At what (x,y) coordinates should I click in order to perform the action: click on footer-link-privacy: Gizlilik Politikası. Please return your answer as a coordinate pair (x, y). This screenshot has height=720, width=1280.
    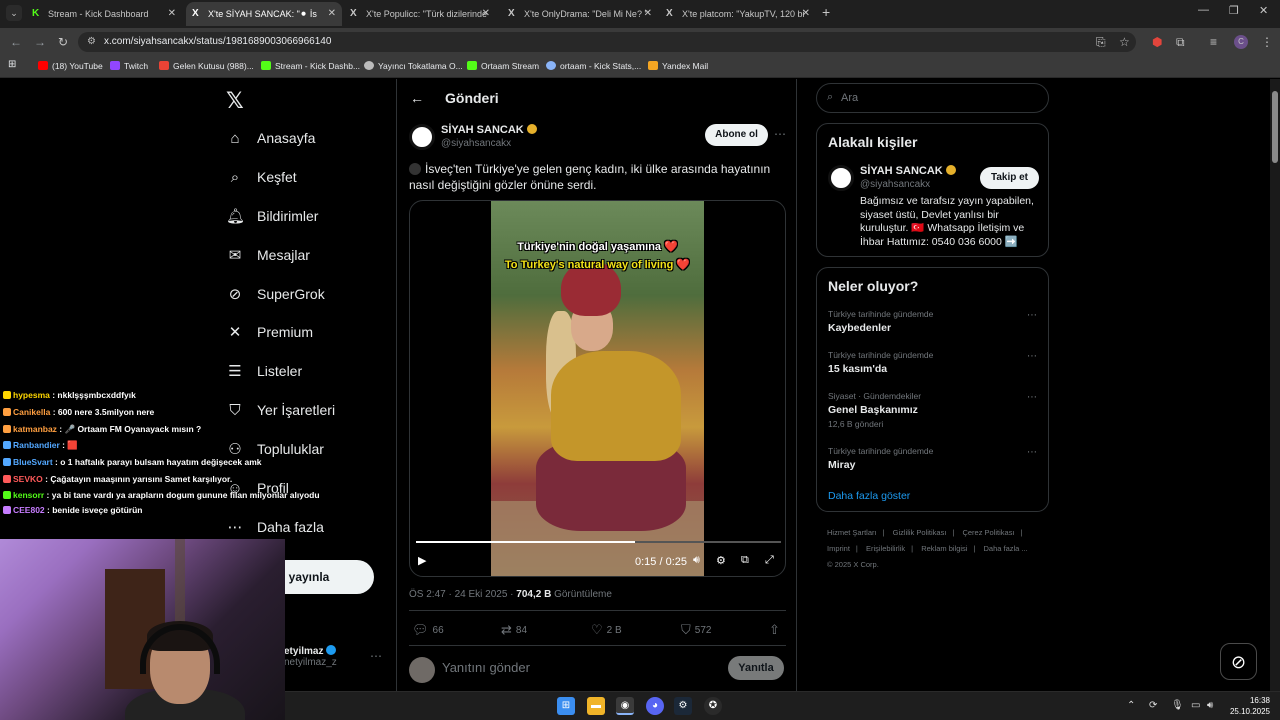
    Looking at the image, I should click on (920, 532).